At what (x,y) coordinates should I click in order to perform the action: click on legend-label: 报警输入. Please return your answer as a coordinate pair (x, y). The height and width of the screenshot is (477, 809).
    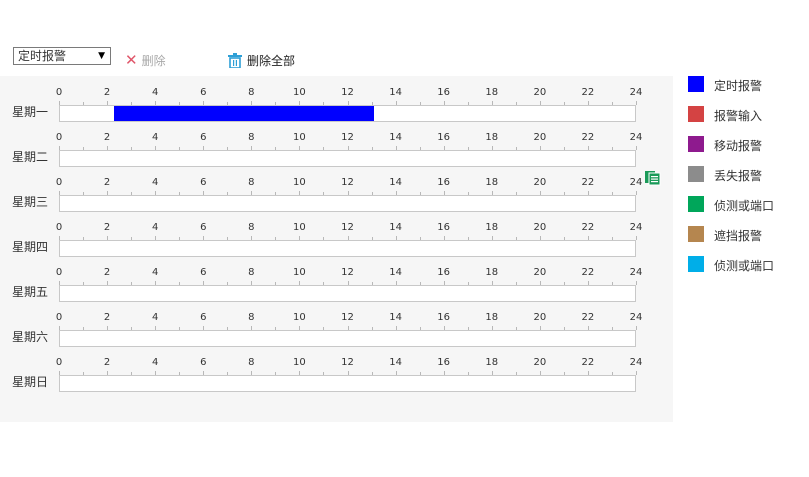
    Looking at the image, I should click on (738, 116).